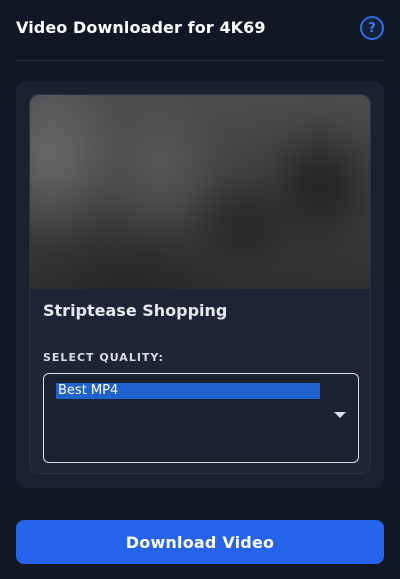 This screenshot has width=400, height=579. I want to click on video-title: Striptease Shopping, so click(135, 310).